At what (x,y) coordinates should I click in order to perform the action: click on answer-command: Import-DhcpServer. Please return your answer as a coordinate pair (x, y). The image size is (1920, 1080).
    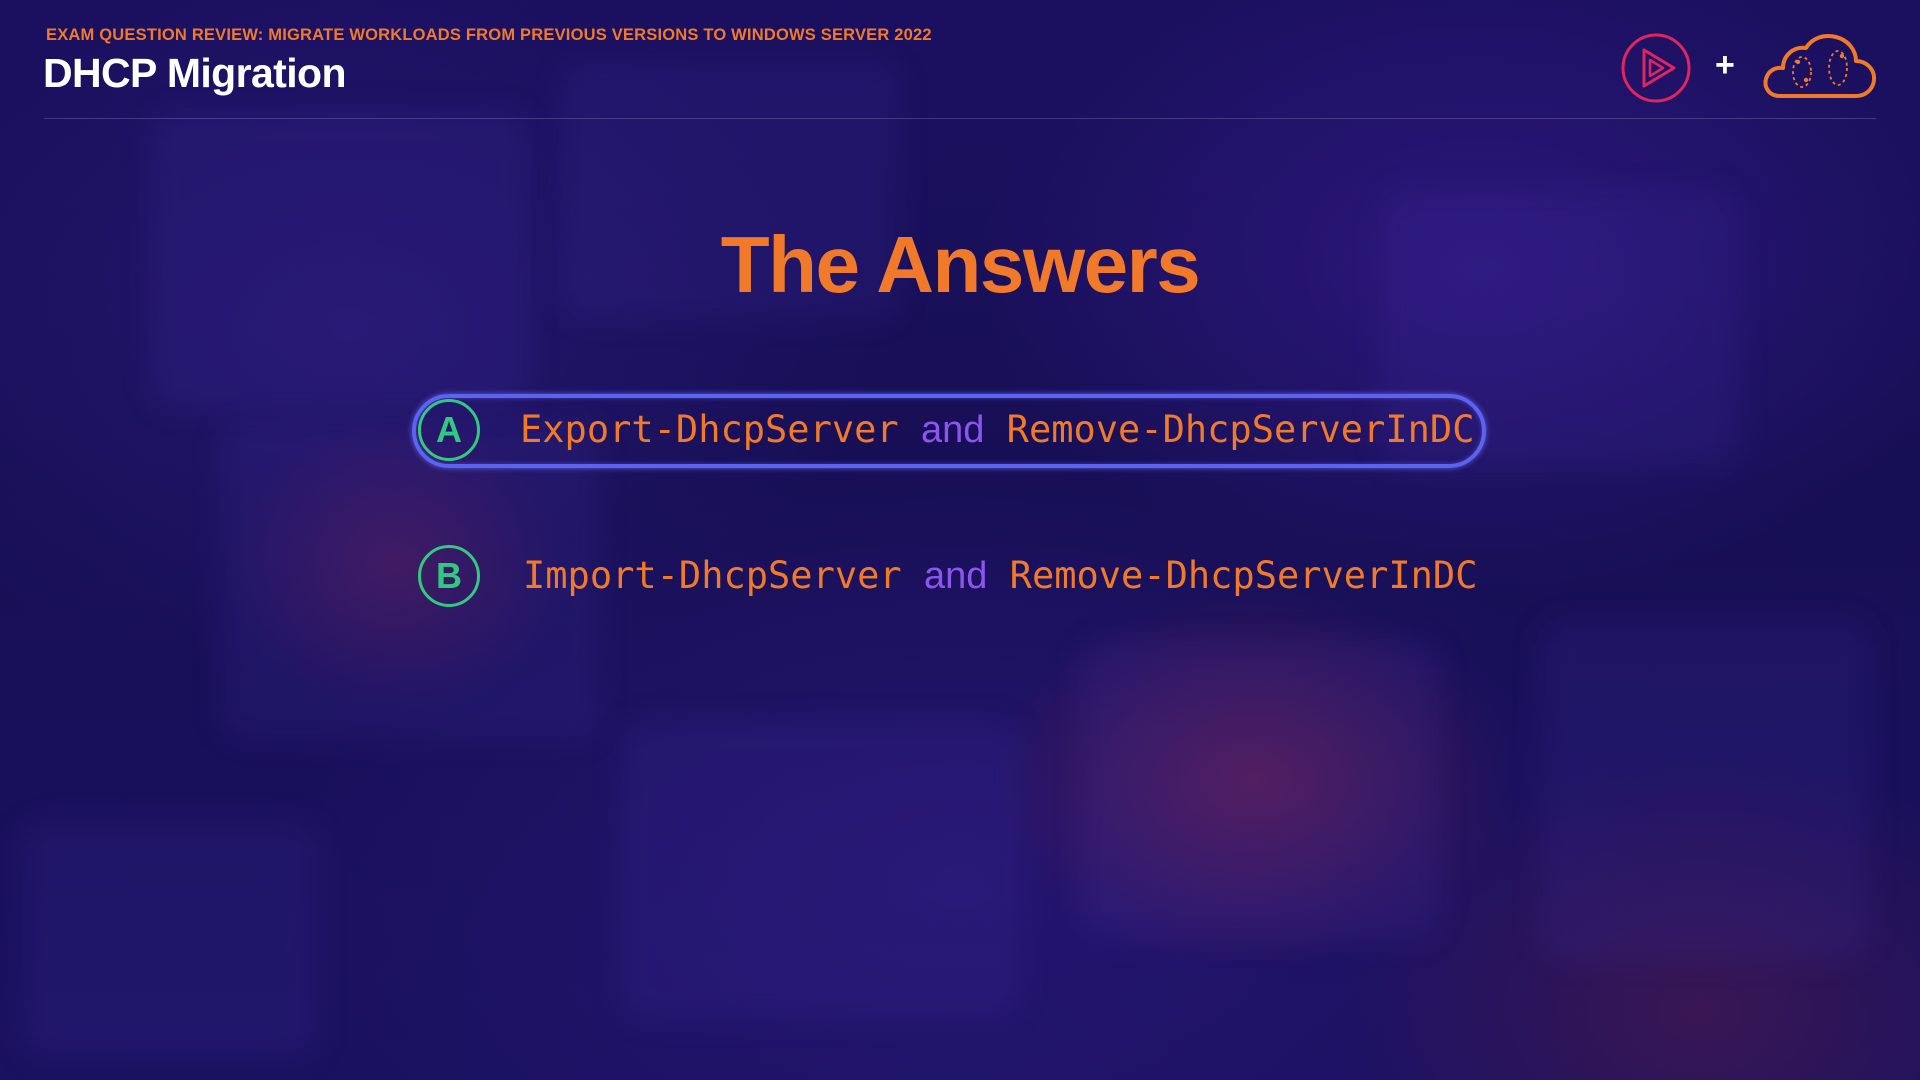
    Looking at the image, I should click on (712, 575).